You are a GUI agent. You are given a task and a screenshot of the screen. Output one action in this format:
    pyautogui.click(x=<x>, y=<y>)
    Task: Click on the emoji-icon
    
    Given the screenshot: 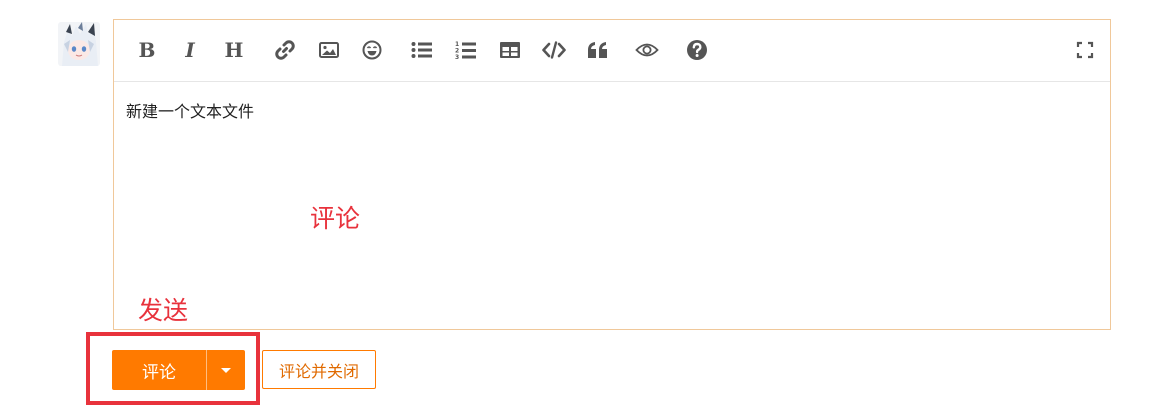 What is the action you would take?
    pyautogui.click(x=372, y=50)
    